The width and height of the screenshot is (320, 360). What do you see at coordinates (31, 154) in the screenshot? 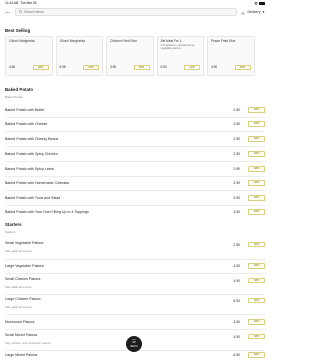
I see `item-name: Baked Potato with Spicy Chicken` at bounding box center [31, 154].